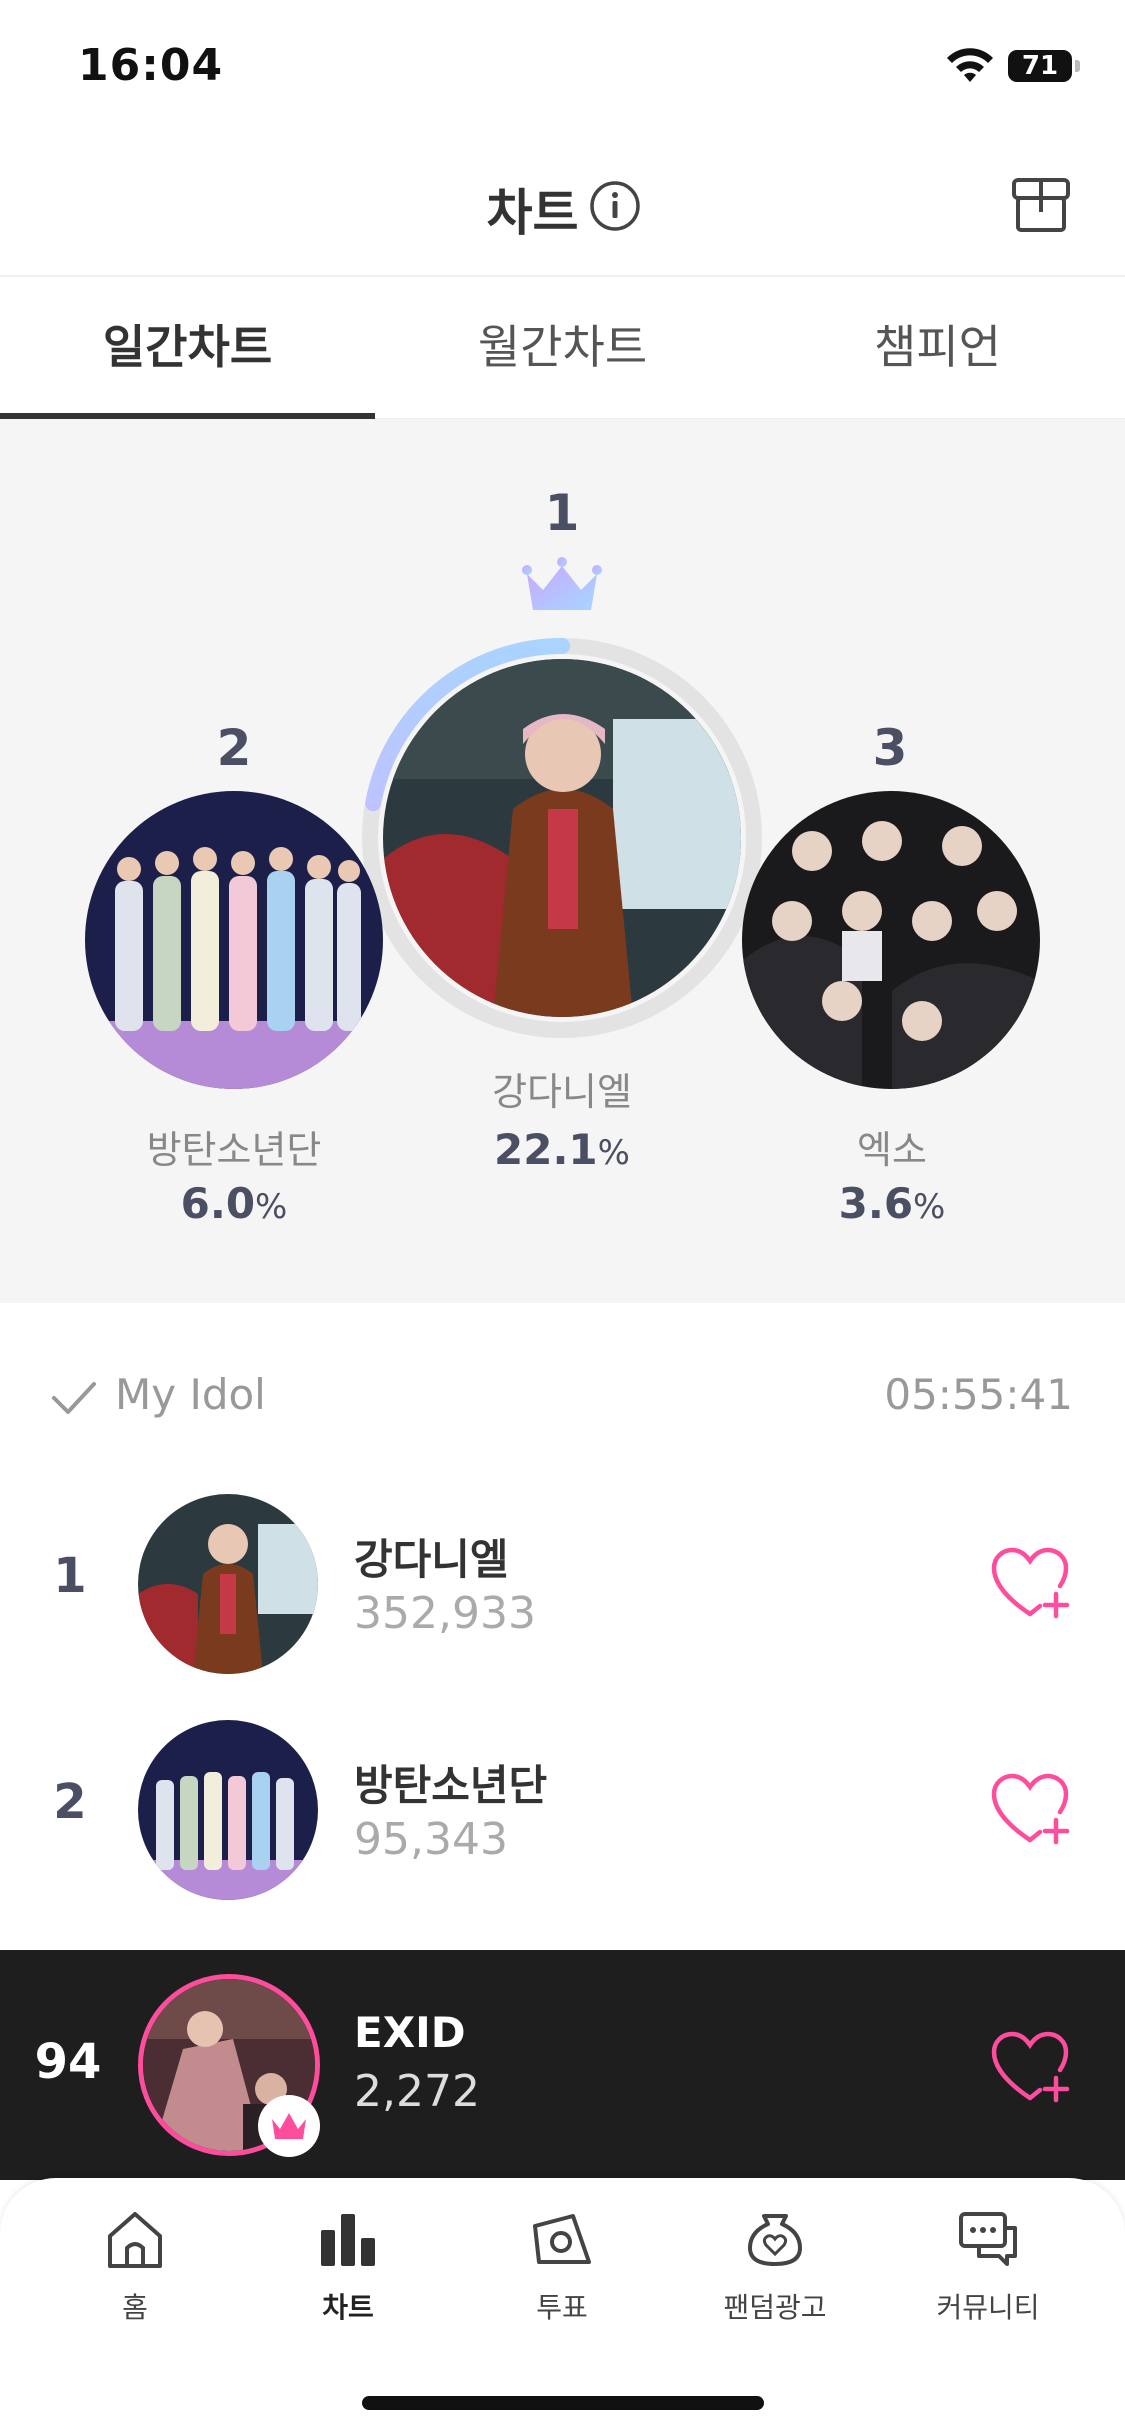 The height and width of the screenshot is (2436, 1125). What do you see at coordinates (431, 1559) in the screenshot?
I see `row-name: 강다니엘` at bounding box center [431, 1559].